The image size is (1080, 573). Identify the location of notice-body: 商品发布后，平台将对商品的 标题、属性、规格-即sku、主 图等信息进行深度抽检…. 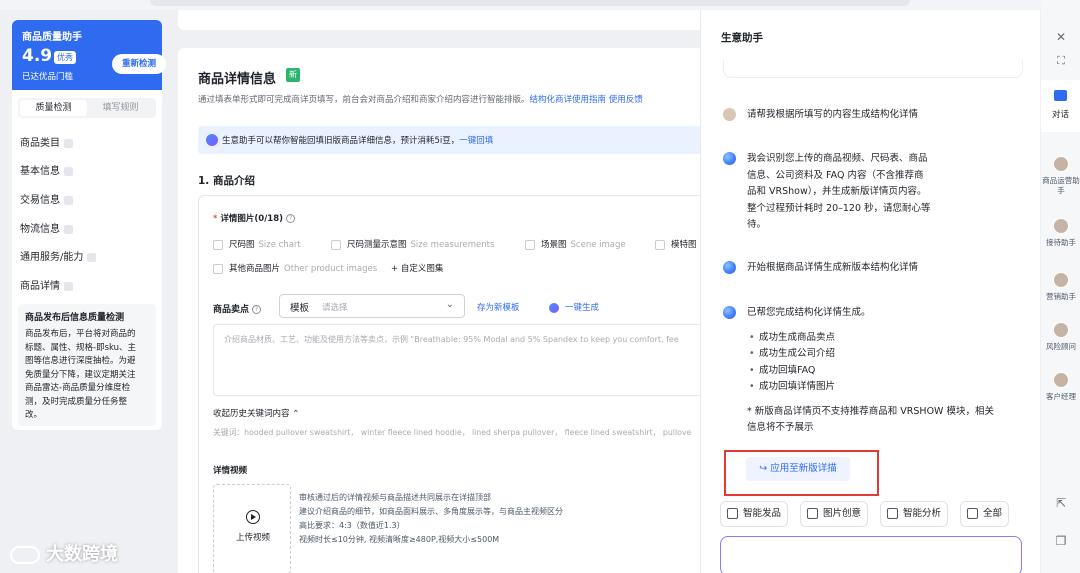
(87, 375).